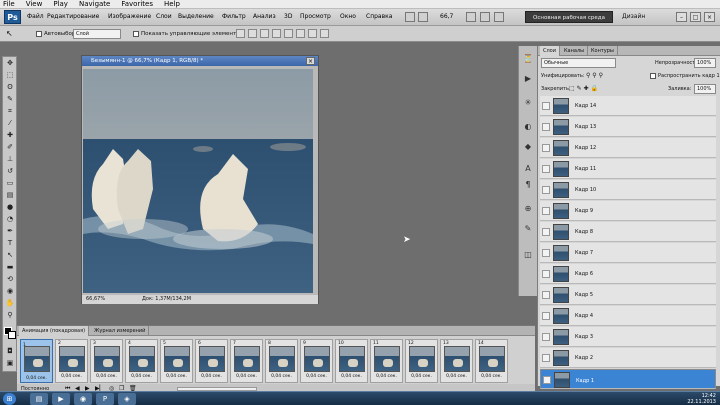  I want to click on animation-frame: 10 0,04 сек., so click(351, 361).